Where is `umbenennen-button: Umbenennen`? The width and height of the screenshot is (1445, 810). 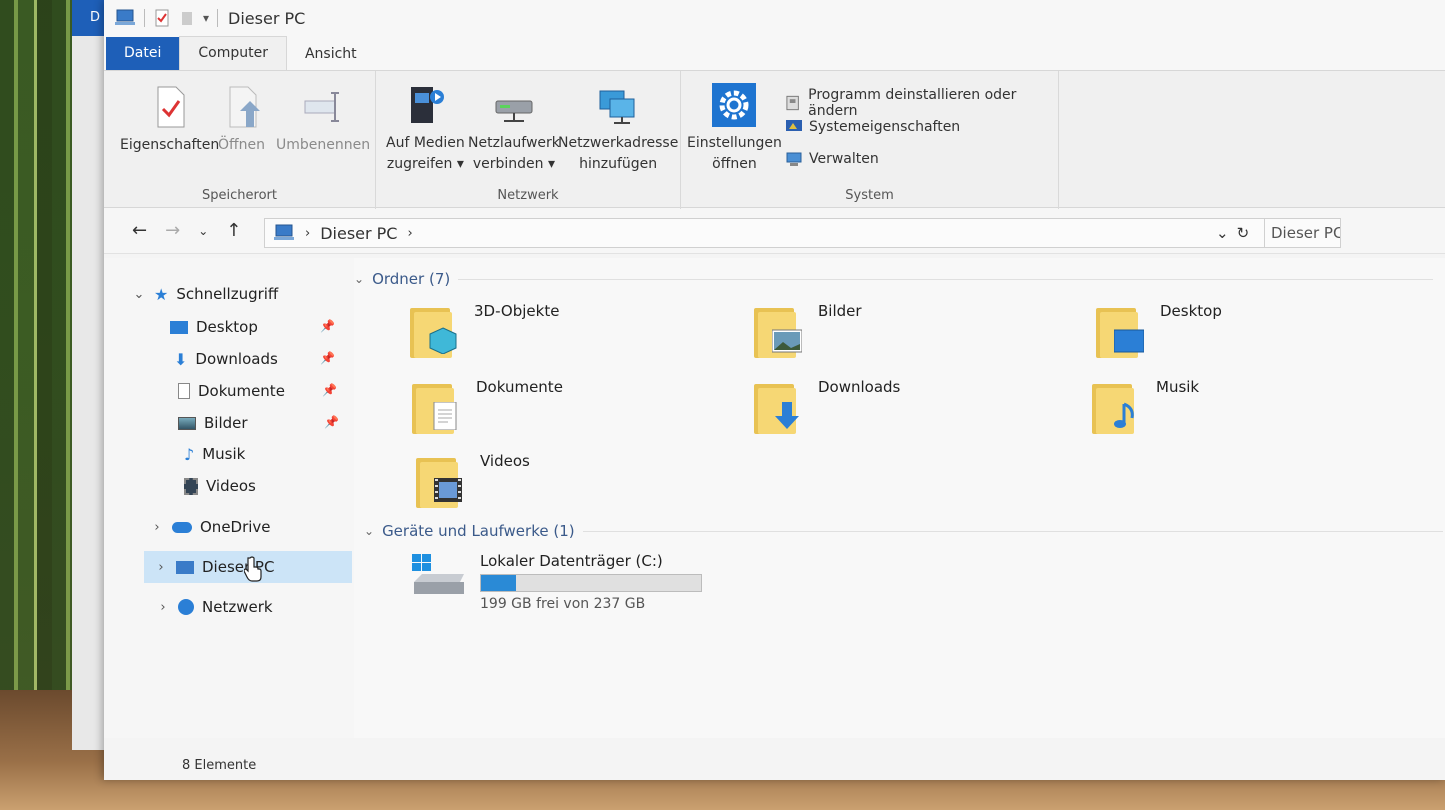
umbenennen-button: Umbenennen is located at coordinates (323, 119).